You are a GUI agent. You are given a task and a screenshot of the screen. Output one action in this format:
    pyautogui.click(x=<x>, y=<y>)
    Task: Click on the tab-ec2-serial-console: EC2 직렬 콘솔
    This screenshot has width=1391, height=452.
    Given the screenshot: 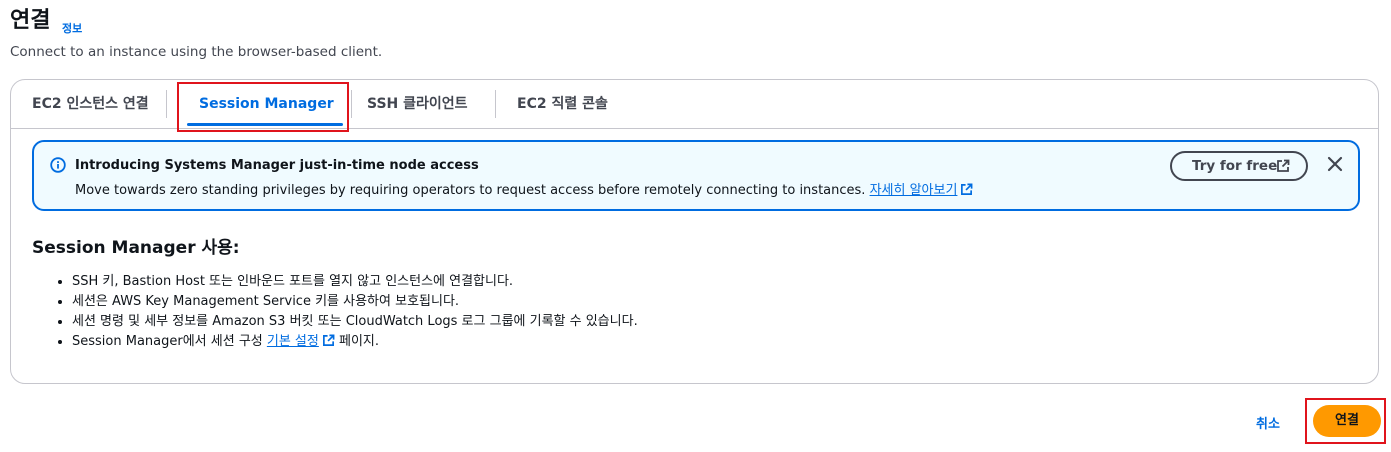 What is the action you would take?
    pyautogui.click(x=562, y=104)
    